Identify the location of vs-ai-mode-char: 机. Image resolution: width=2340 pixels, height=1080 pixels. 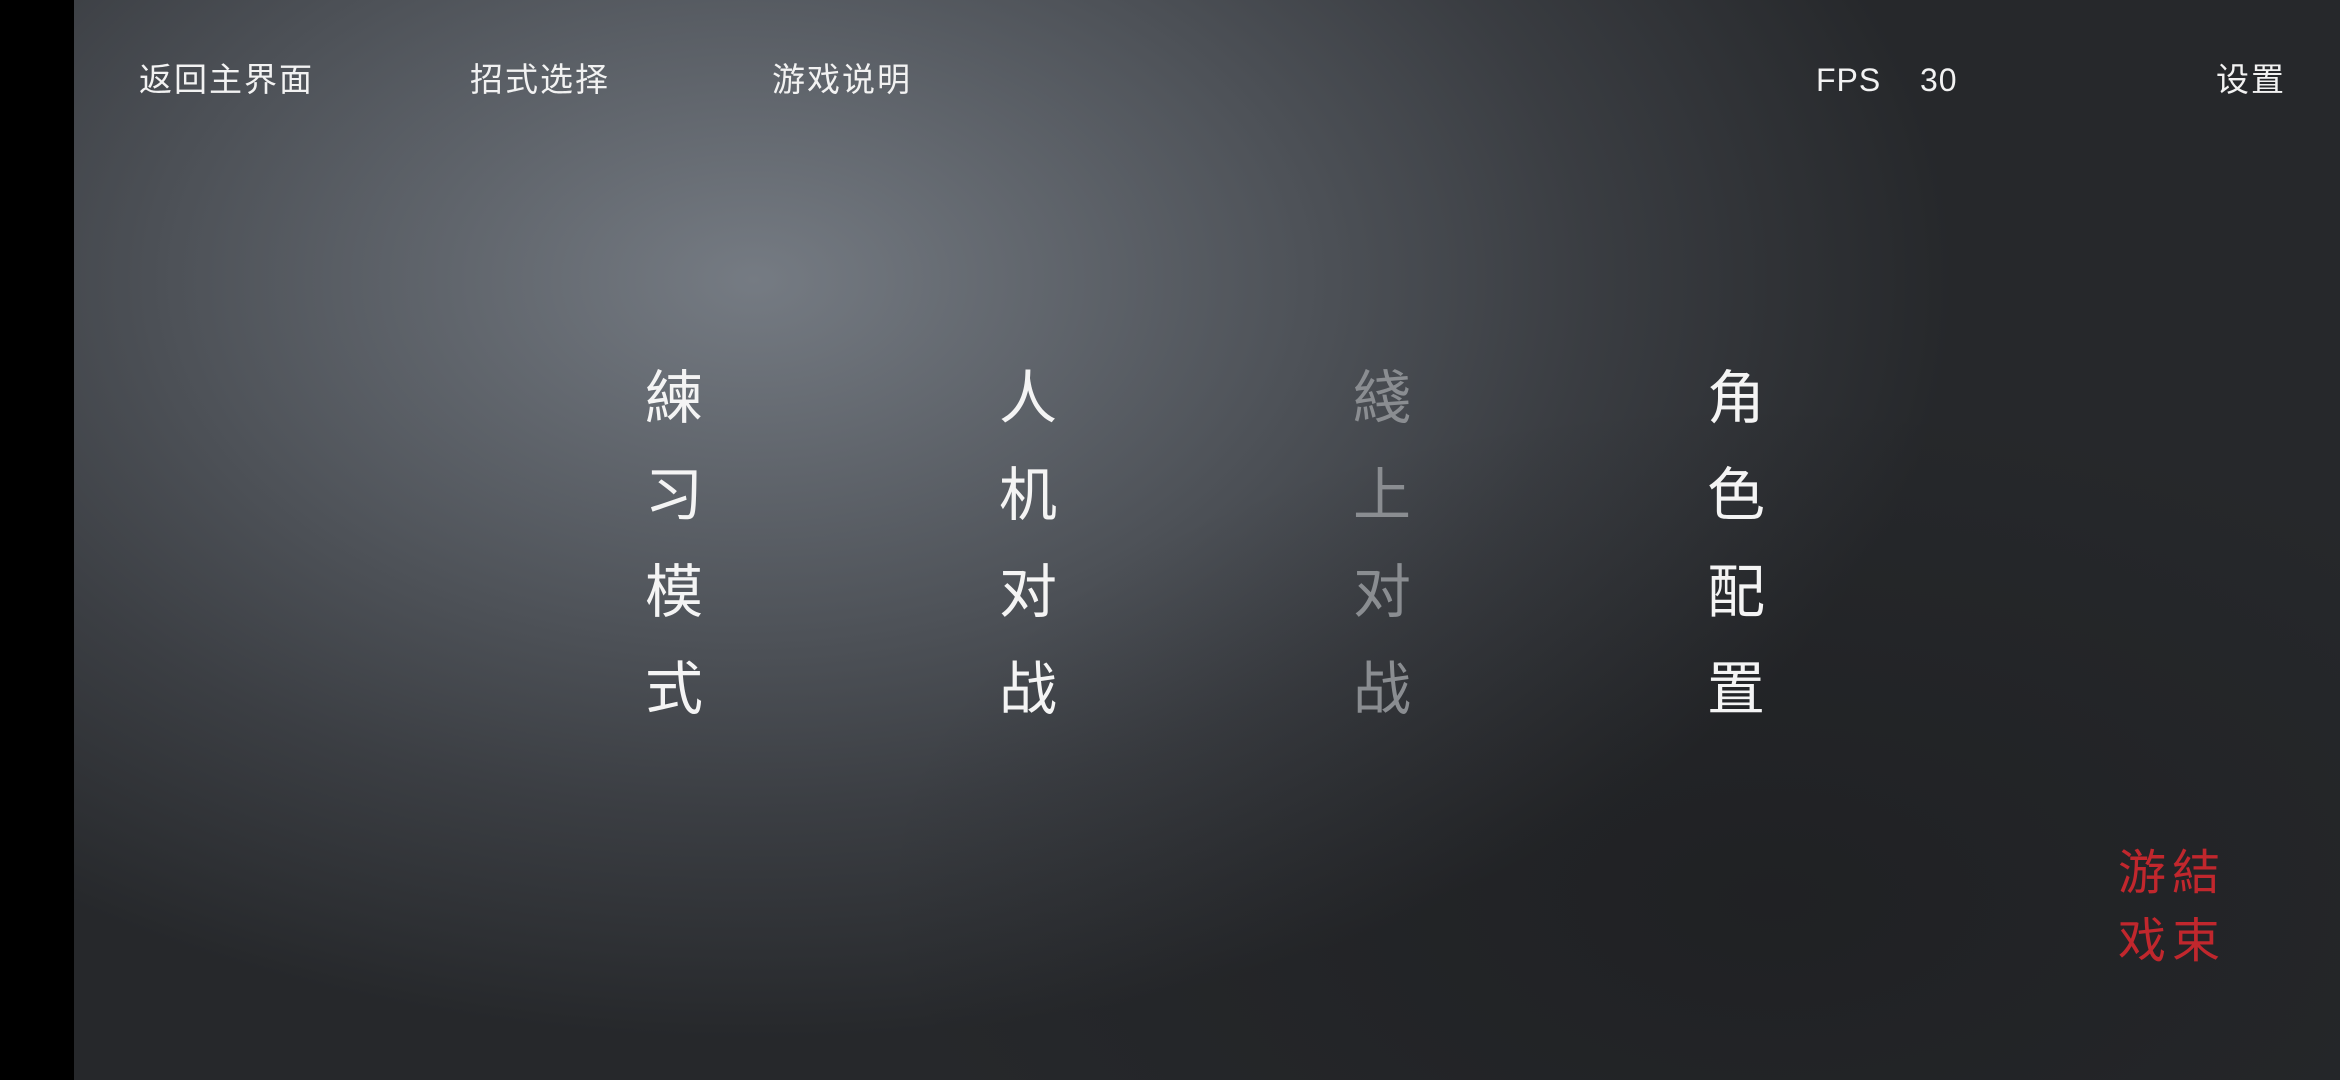
(1027, 495).